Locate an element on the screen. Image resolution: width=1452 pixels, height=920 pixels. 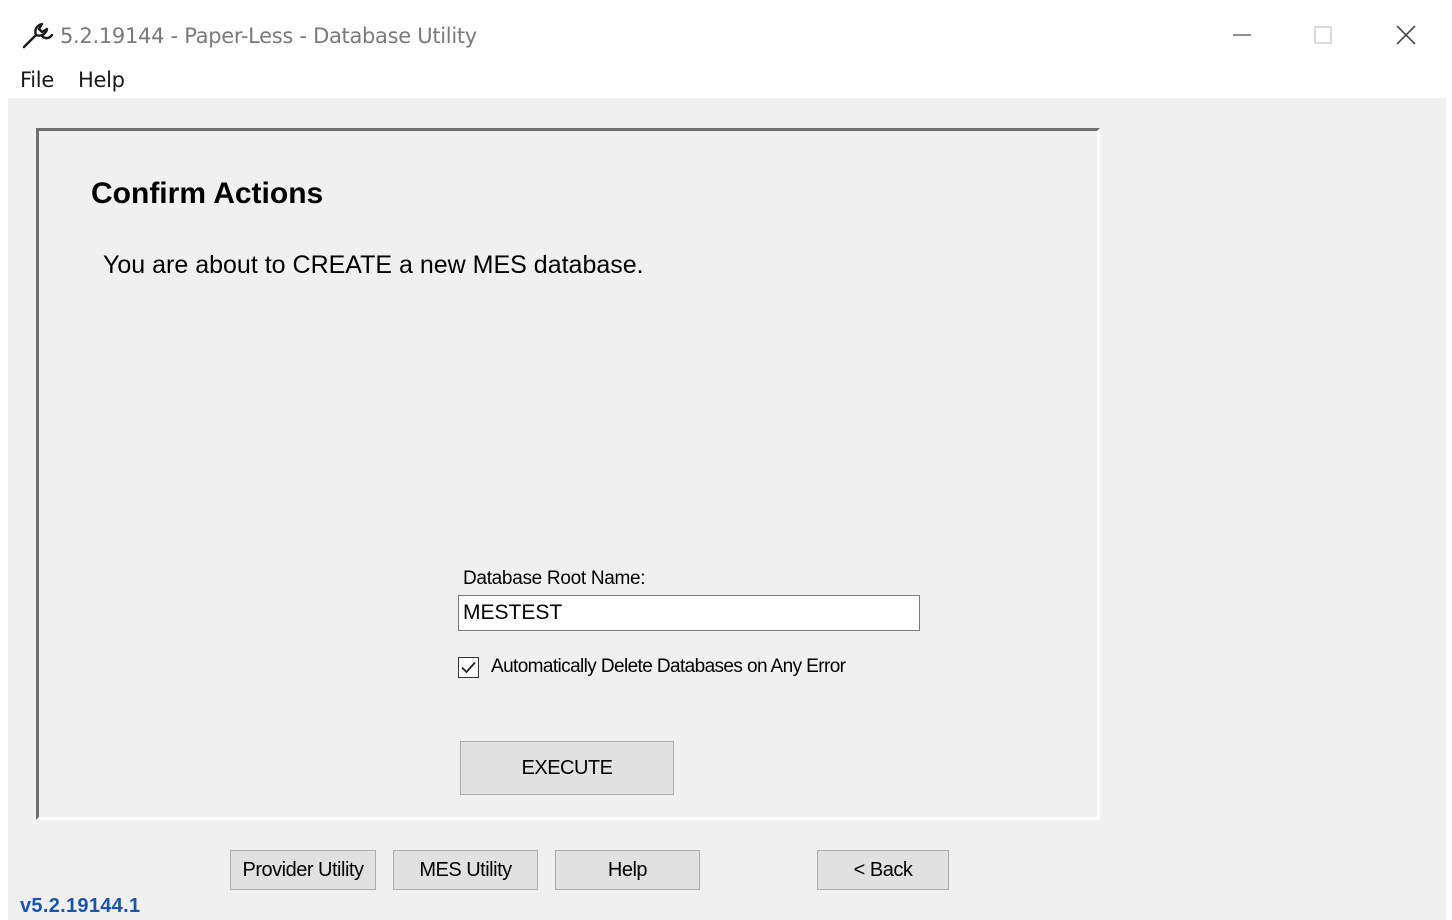
menu-file: File is located at coordinates (37, 80).